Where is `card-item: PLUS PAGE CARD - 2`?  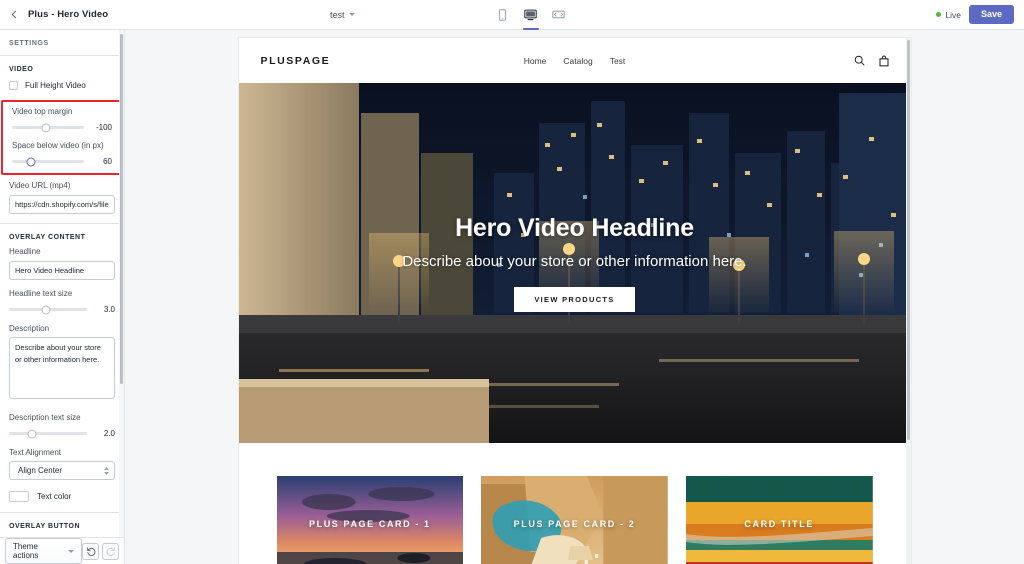
card-item: PLUS PAGE CARD - 2 is located at coordinates (574, 520).